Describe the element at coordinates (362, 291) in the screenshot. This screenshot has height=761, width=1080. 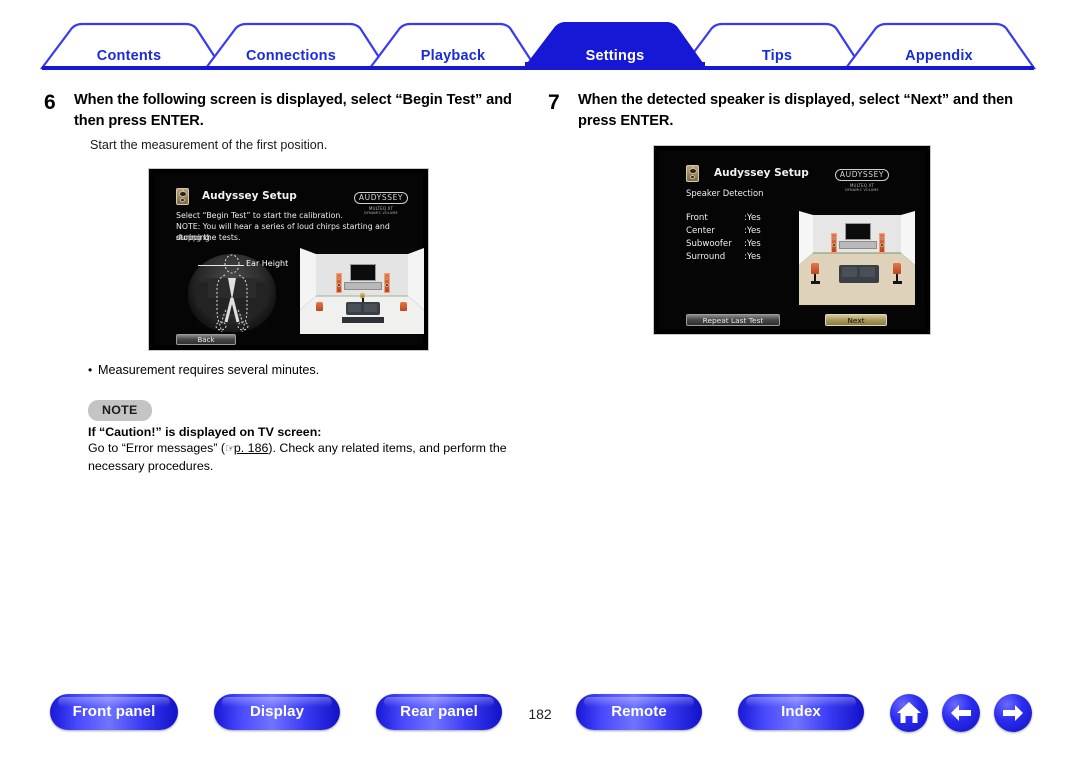
I see `room-diagram-begin-test` at that location.